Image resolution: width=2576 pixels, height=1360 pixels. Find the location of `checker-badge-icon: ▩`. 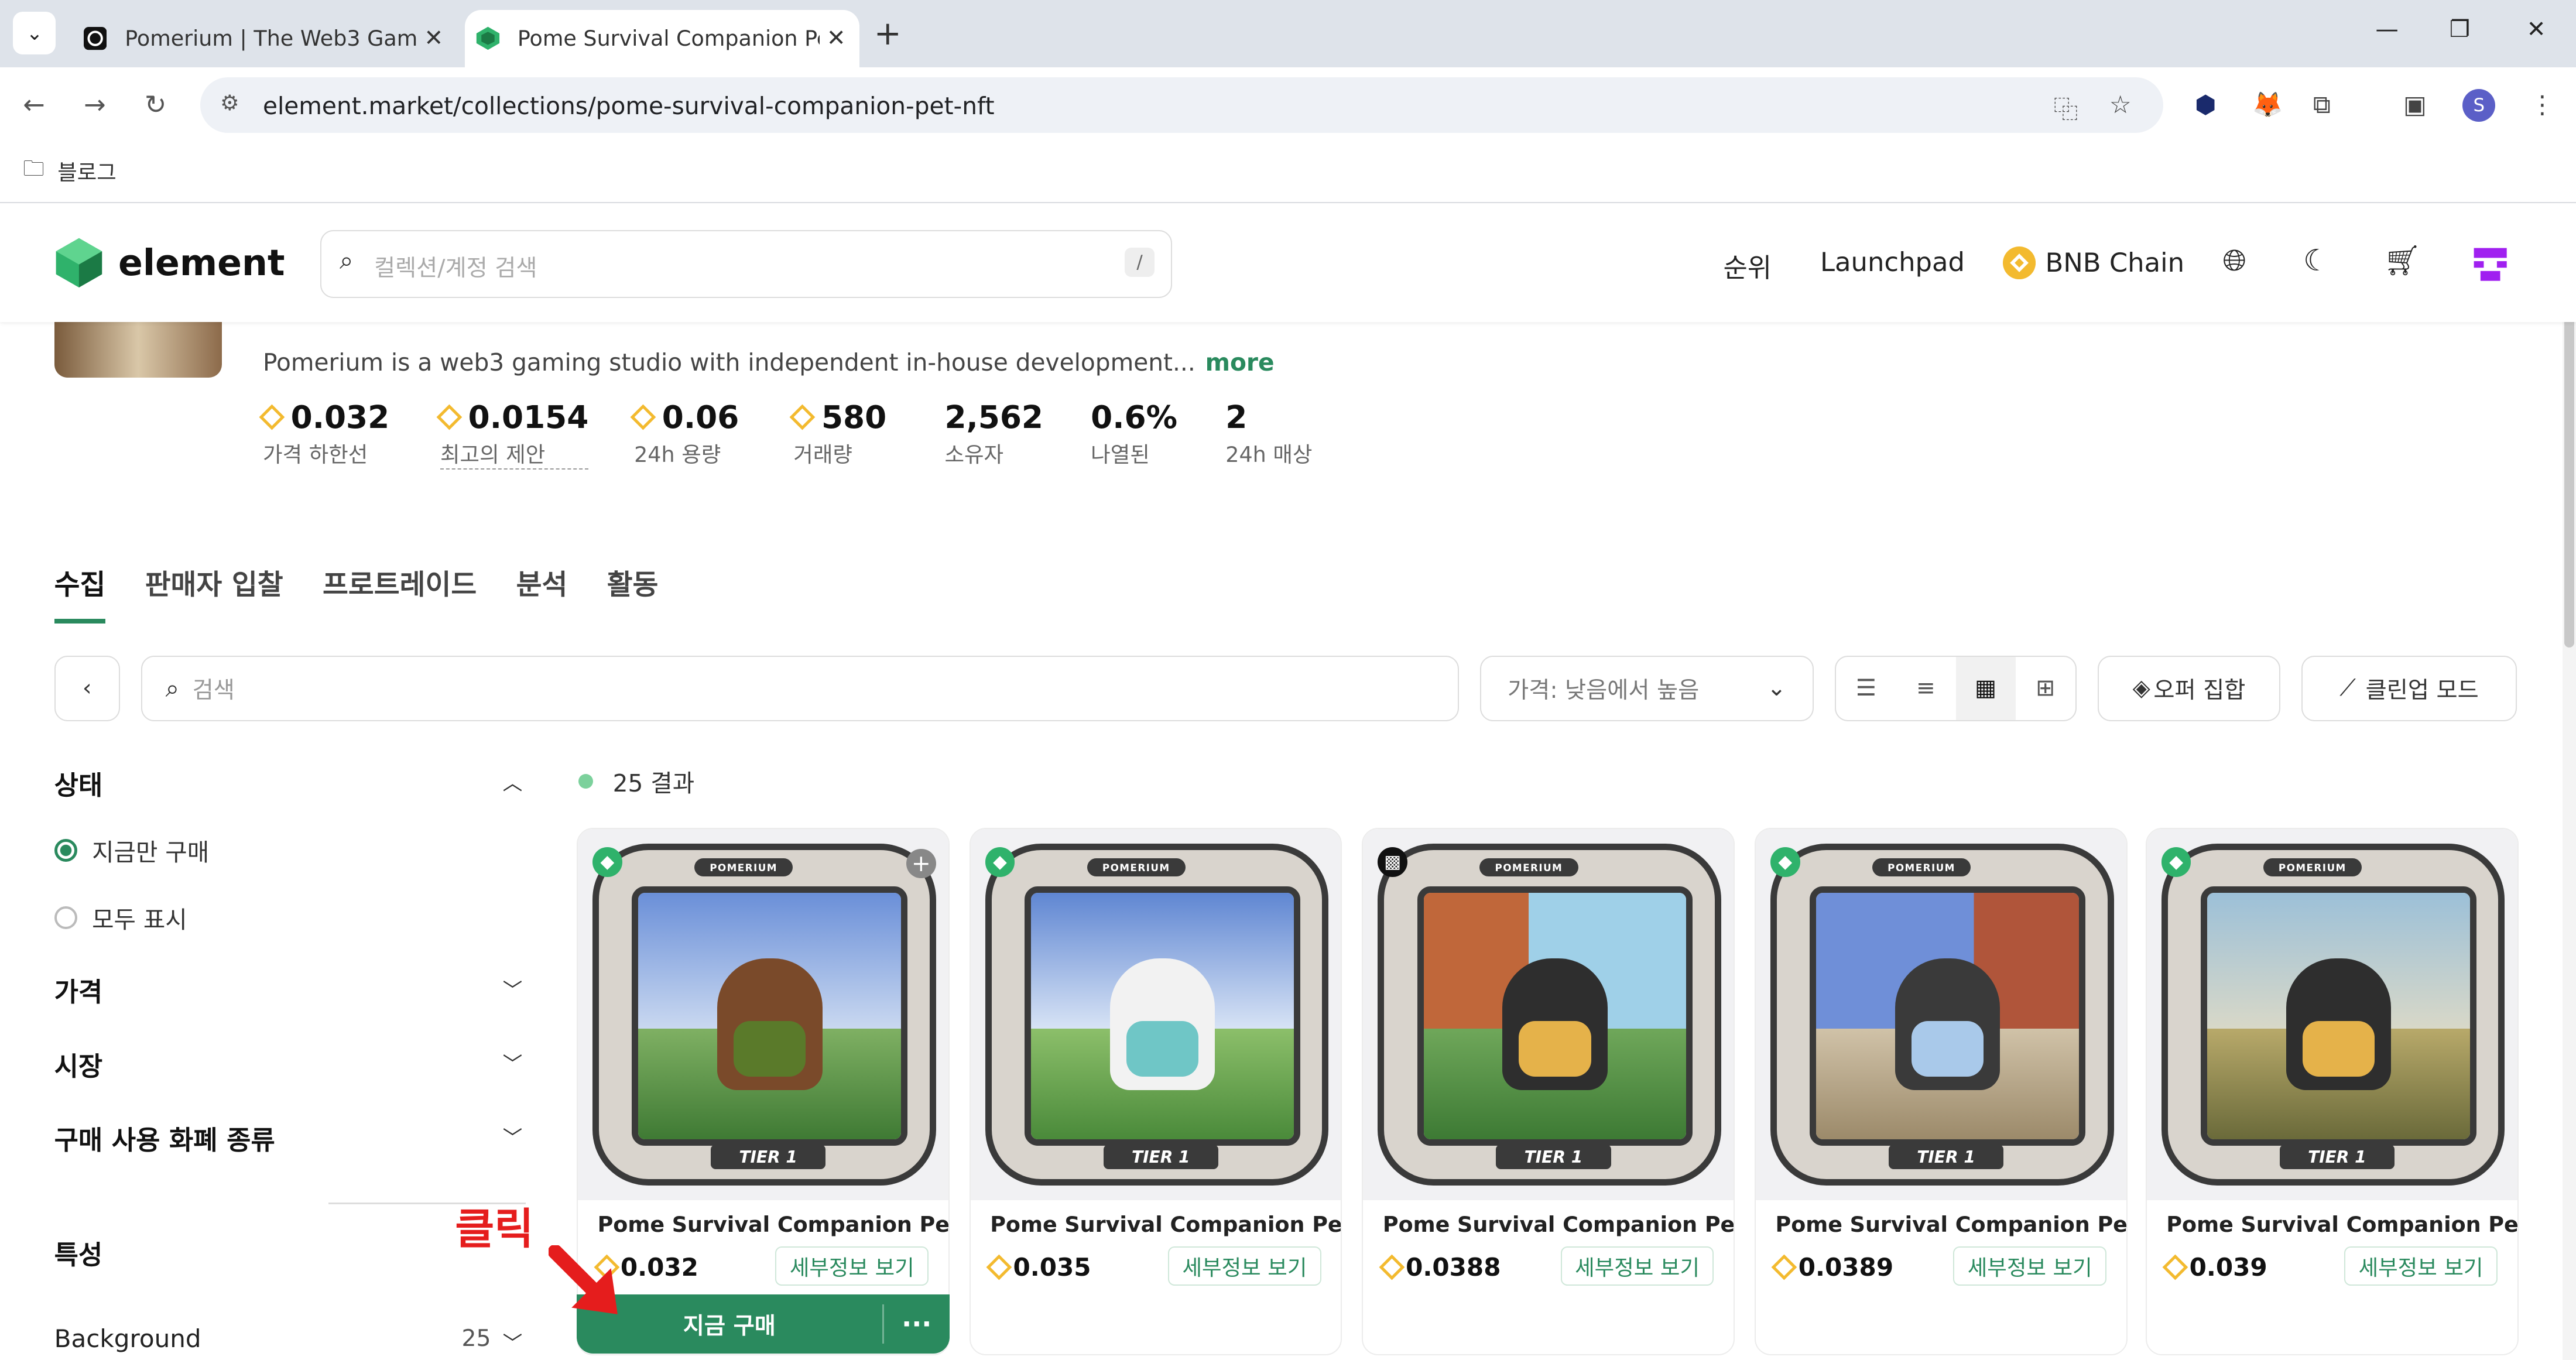

checker-badge-icon: ▩ is located at coordinates (1392, 862).